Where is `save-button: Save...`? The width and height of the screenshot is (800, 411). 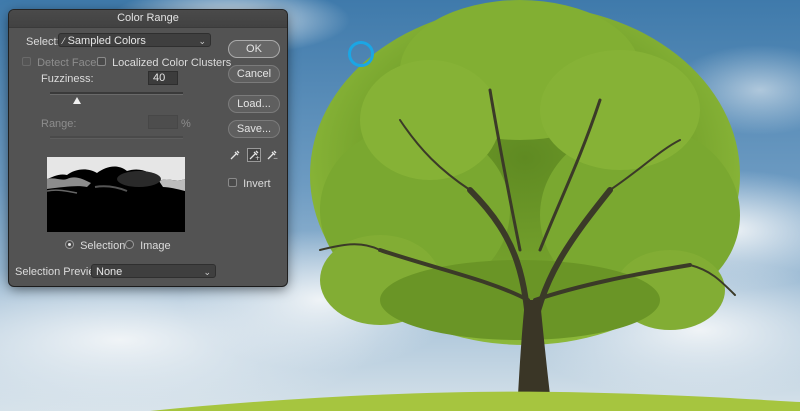 save-button: Save... is located at coordinates (254, 129).